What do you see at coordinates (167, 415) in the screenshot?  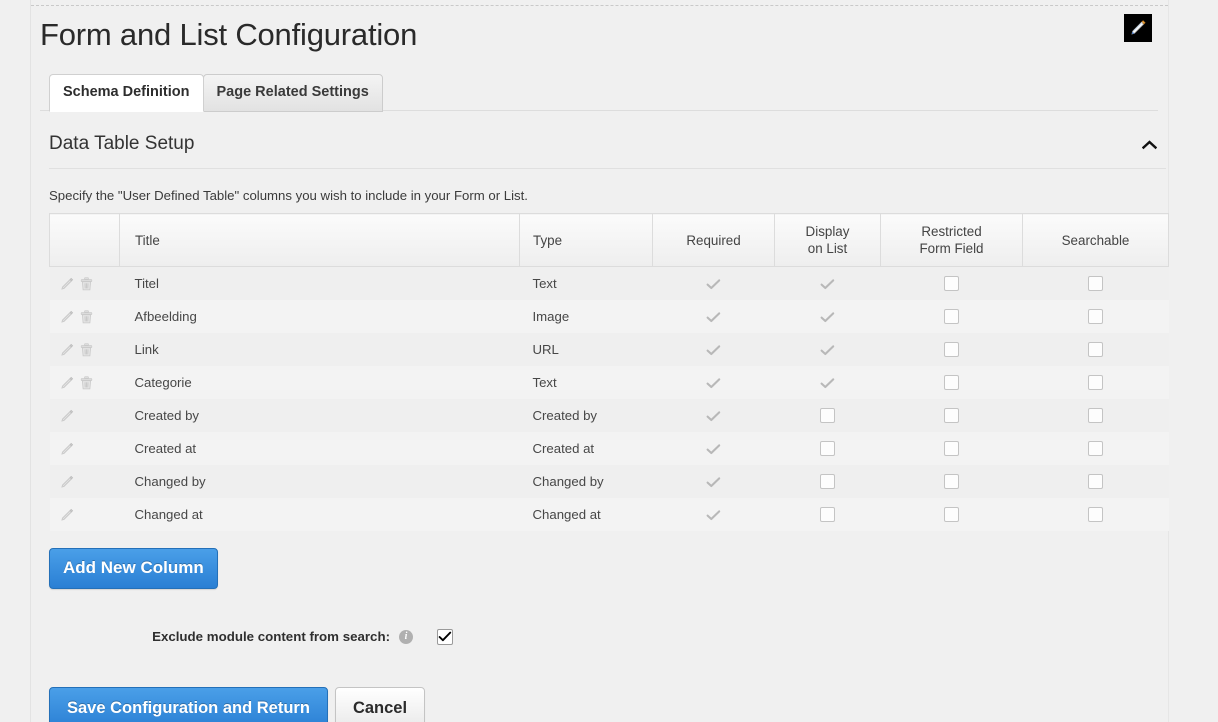 I see `row-title-cell: Created by` at bounding box center [167, 415].